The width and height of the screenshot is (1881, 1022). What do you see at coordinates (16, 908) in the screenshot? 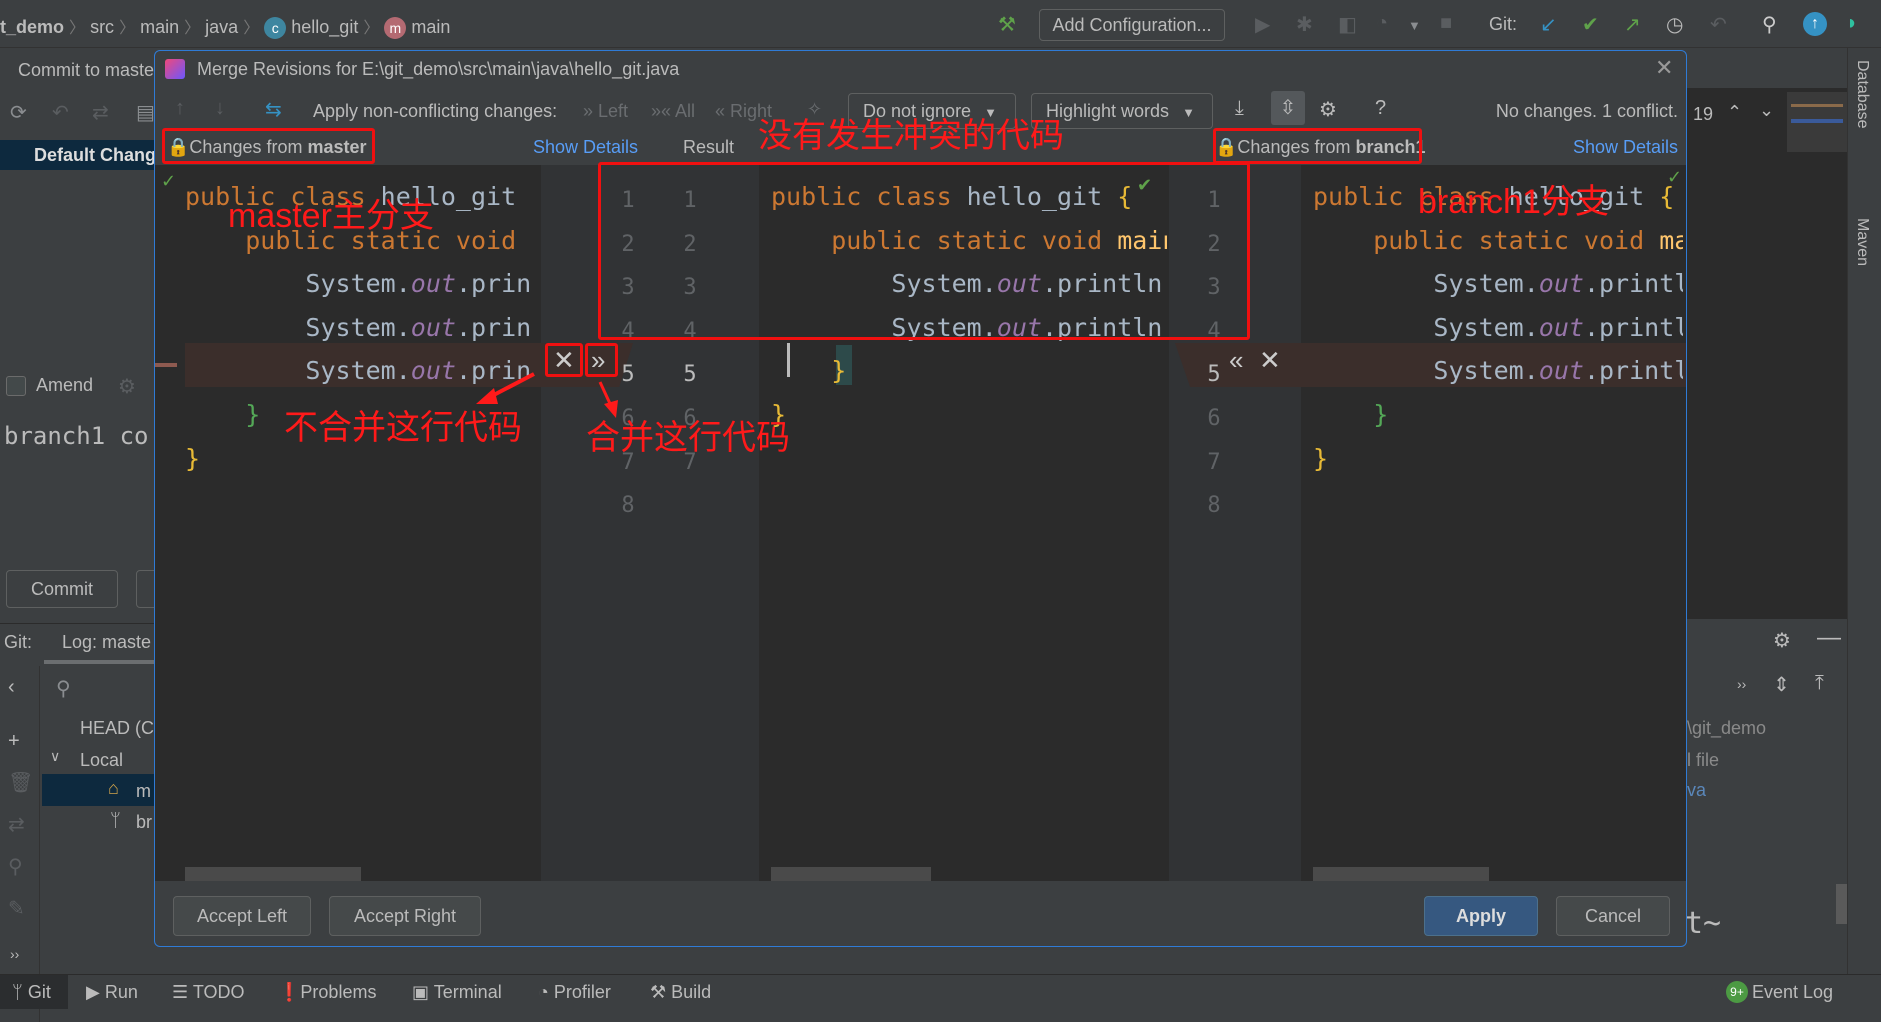
I see `pencil-icon: ✎` at bounding box center [16, 908].